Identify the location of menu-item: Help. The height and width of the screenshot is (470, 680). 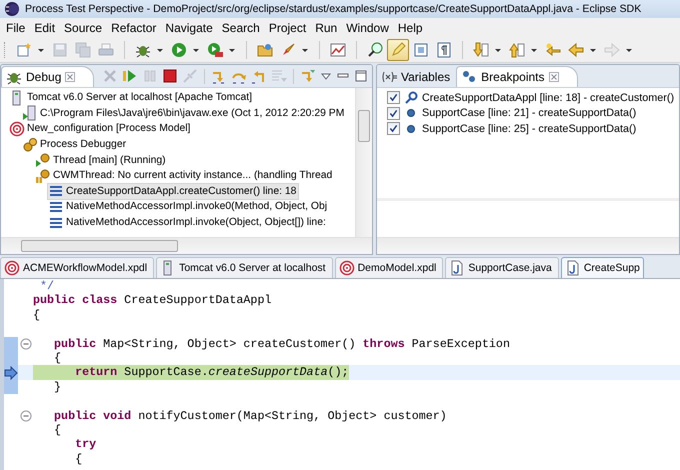
(411, 27).